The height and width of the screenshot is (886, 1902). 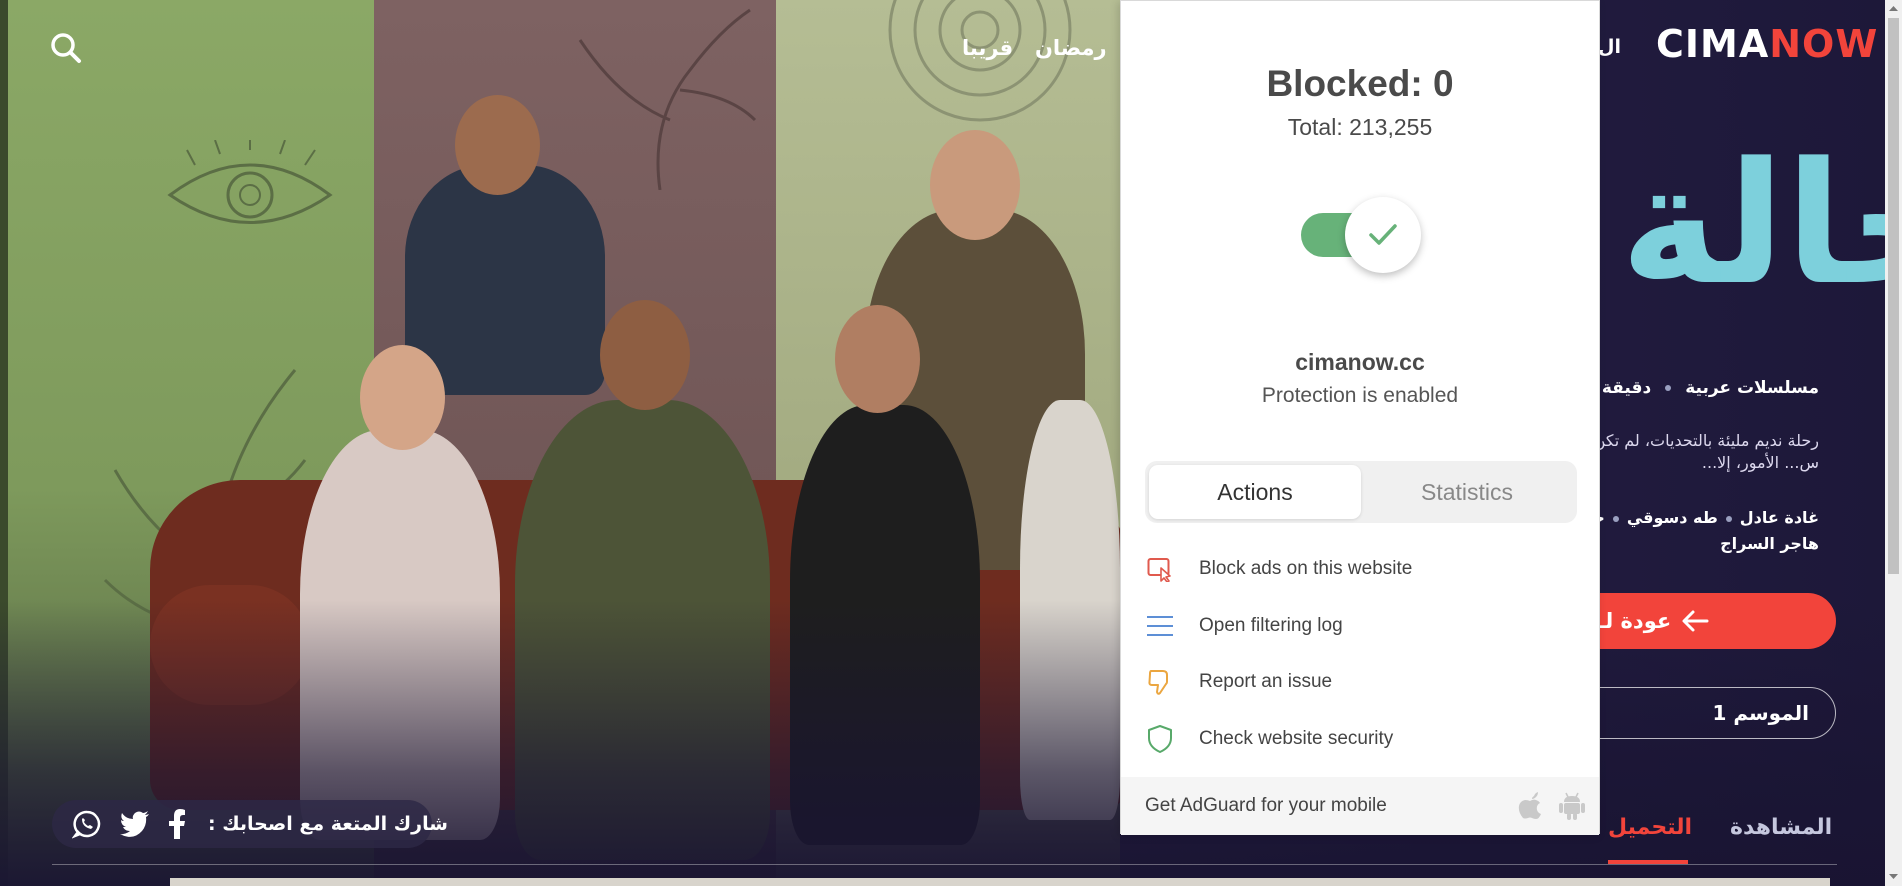 I want to click on scrollbar-thumb, so click(x=1893, y=296).